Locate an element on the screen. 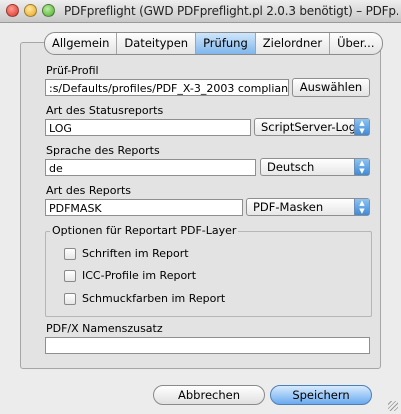 The width and height of the screenshot is (401, 414). namenszusatz-field is located at coordinates (207, 345).